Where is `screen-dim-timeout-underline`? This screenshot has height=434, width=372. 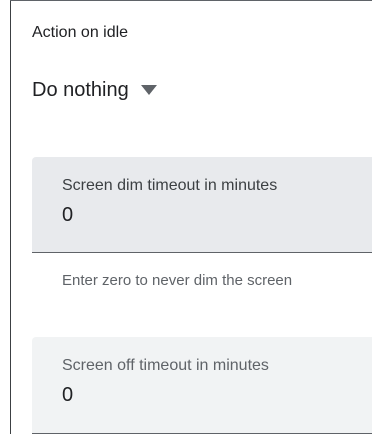
screen-dim-timeout-underline is located at coordinates (202, 252).